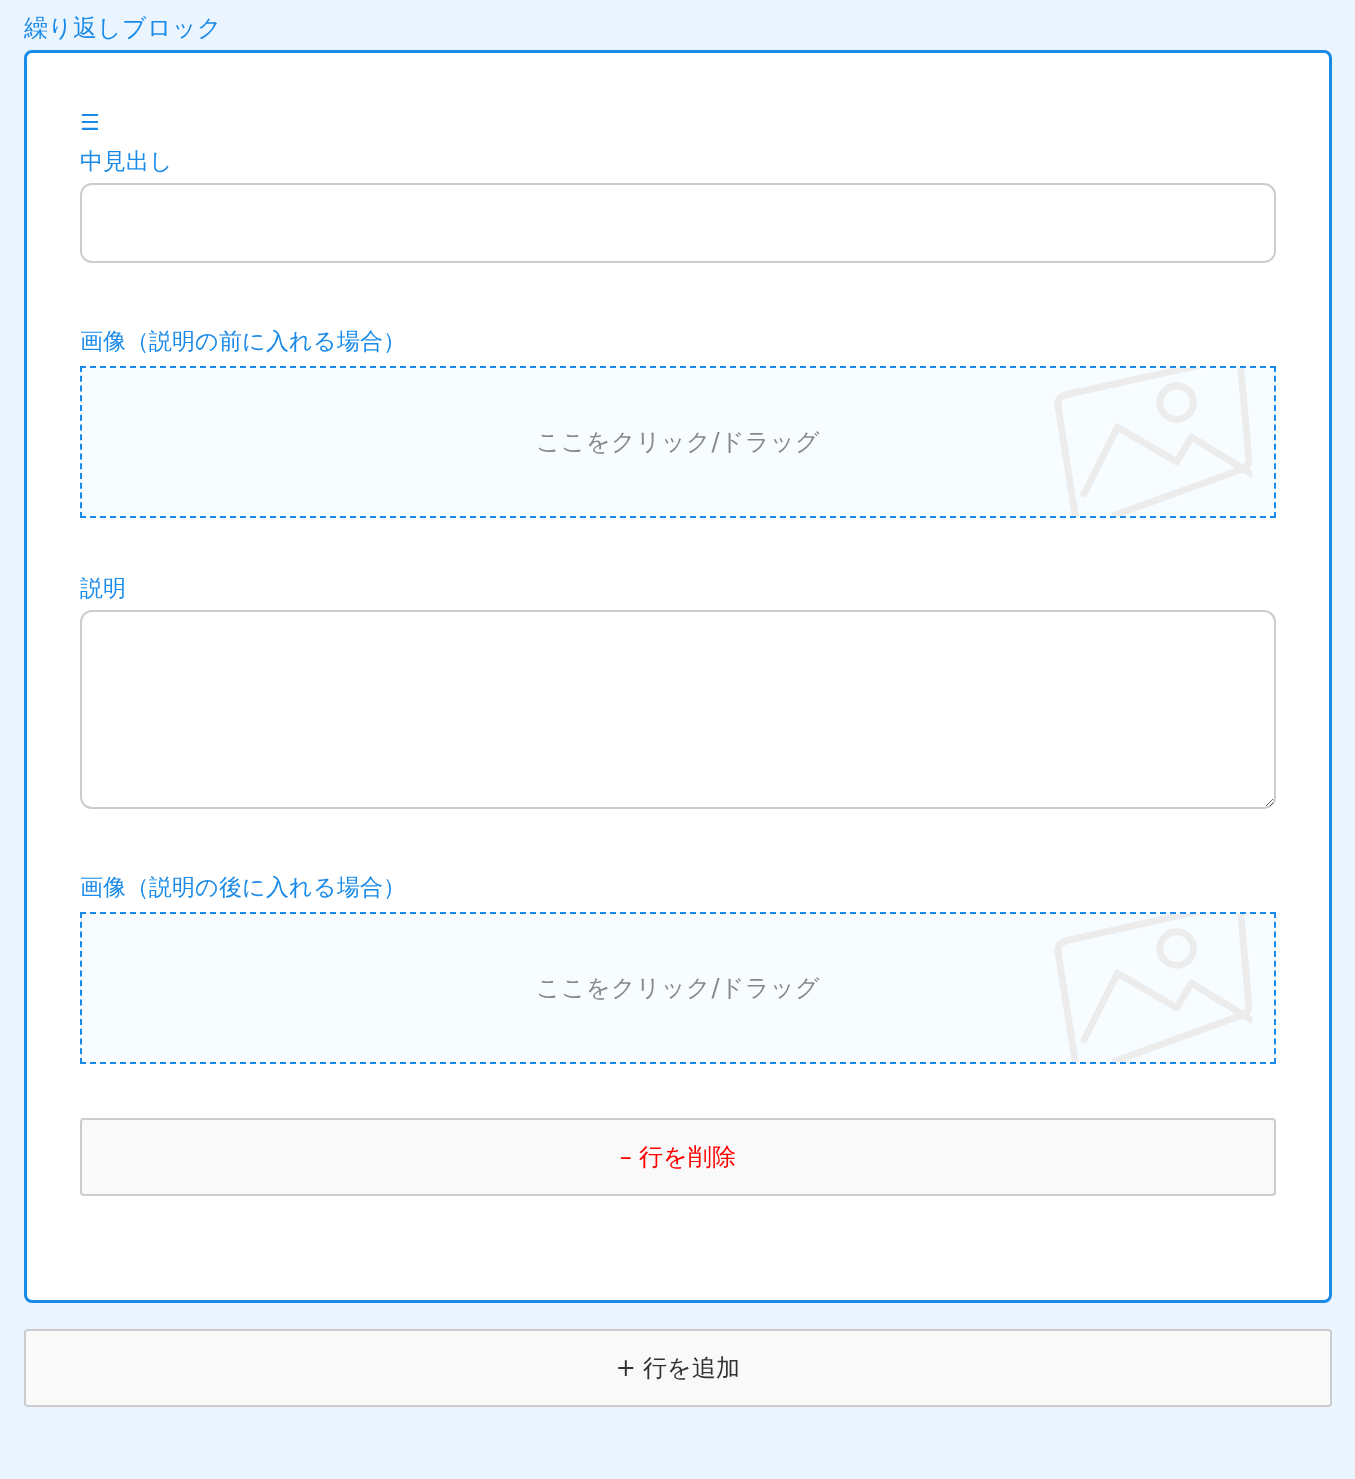 The height and width of the screenshot is (1479, 1355). I want to click on delete-row-button: – 行を削除, so click(678, 1157).